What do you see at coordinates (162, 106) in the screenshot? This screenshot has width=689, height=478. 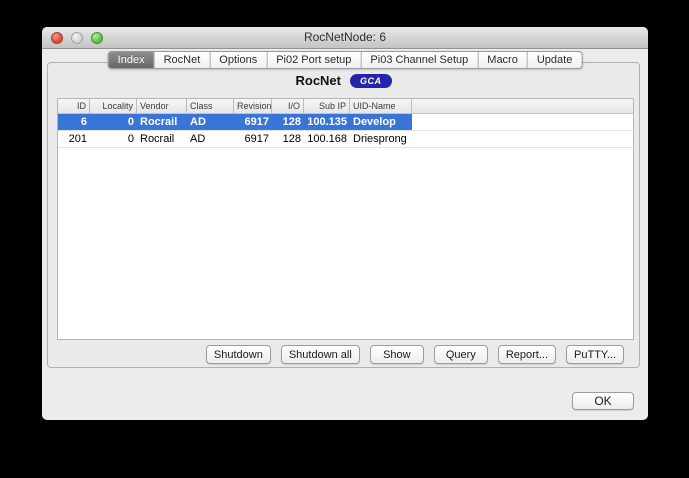 I see `column-header-vendor: Vendor` at bounding box center [162, 106].